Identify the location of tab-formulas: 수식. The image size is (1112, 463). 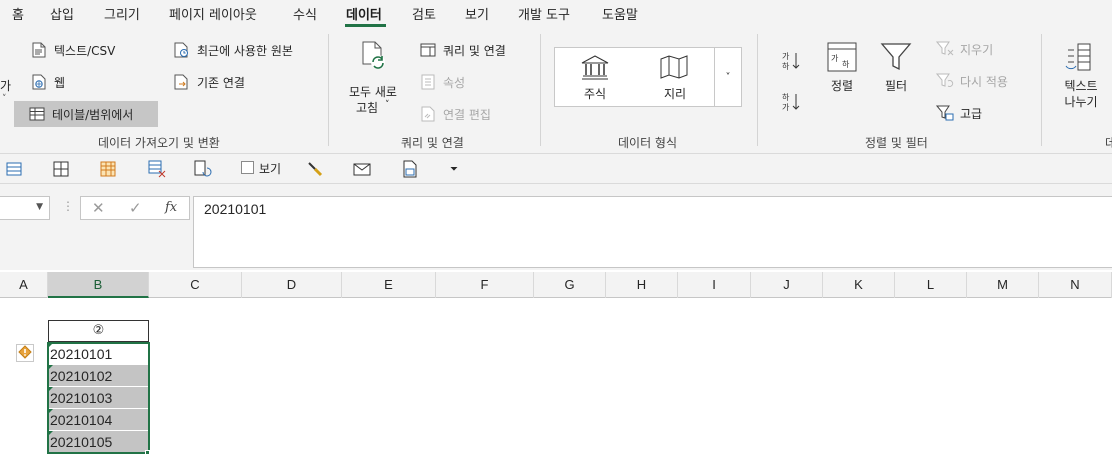
(305, 13).